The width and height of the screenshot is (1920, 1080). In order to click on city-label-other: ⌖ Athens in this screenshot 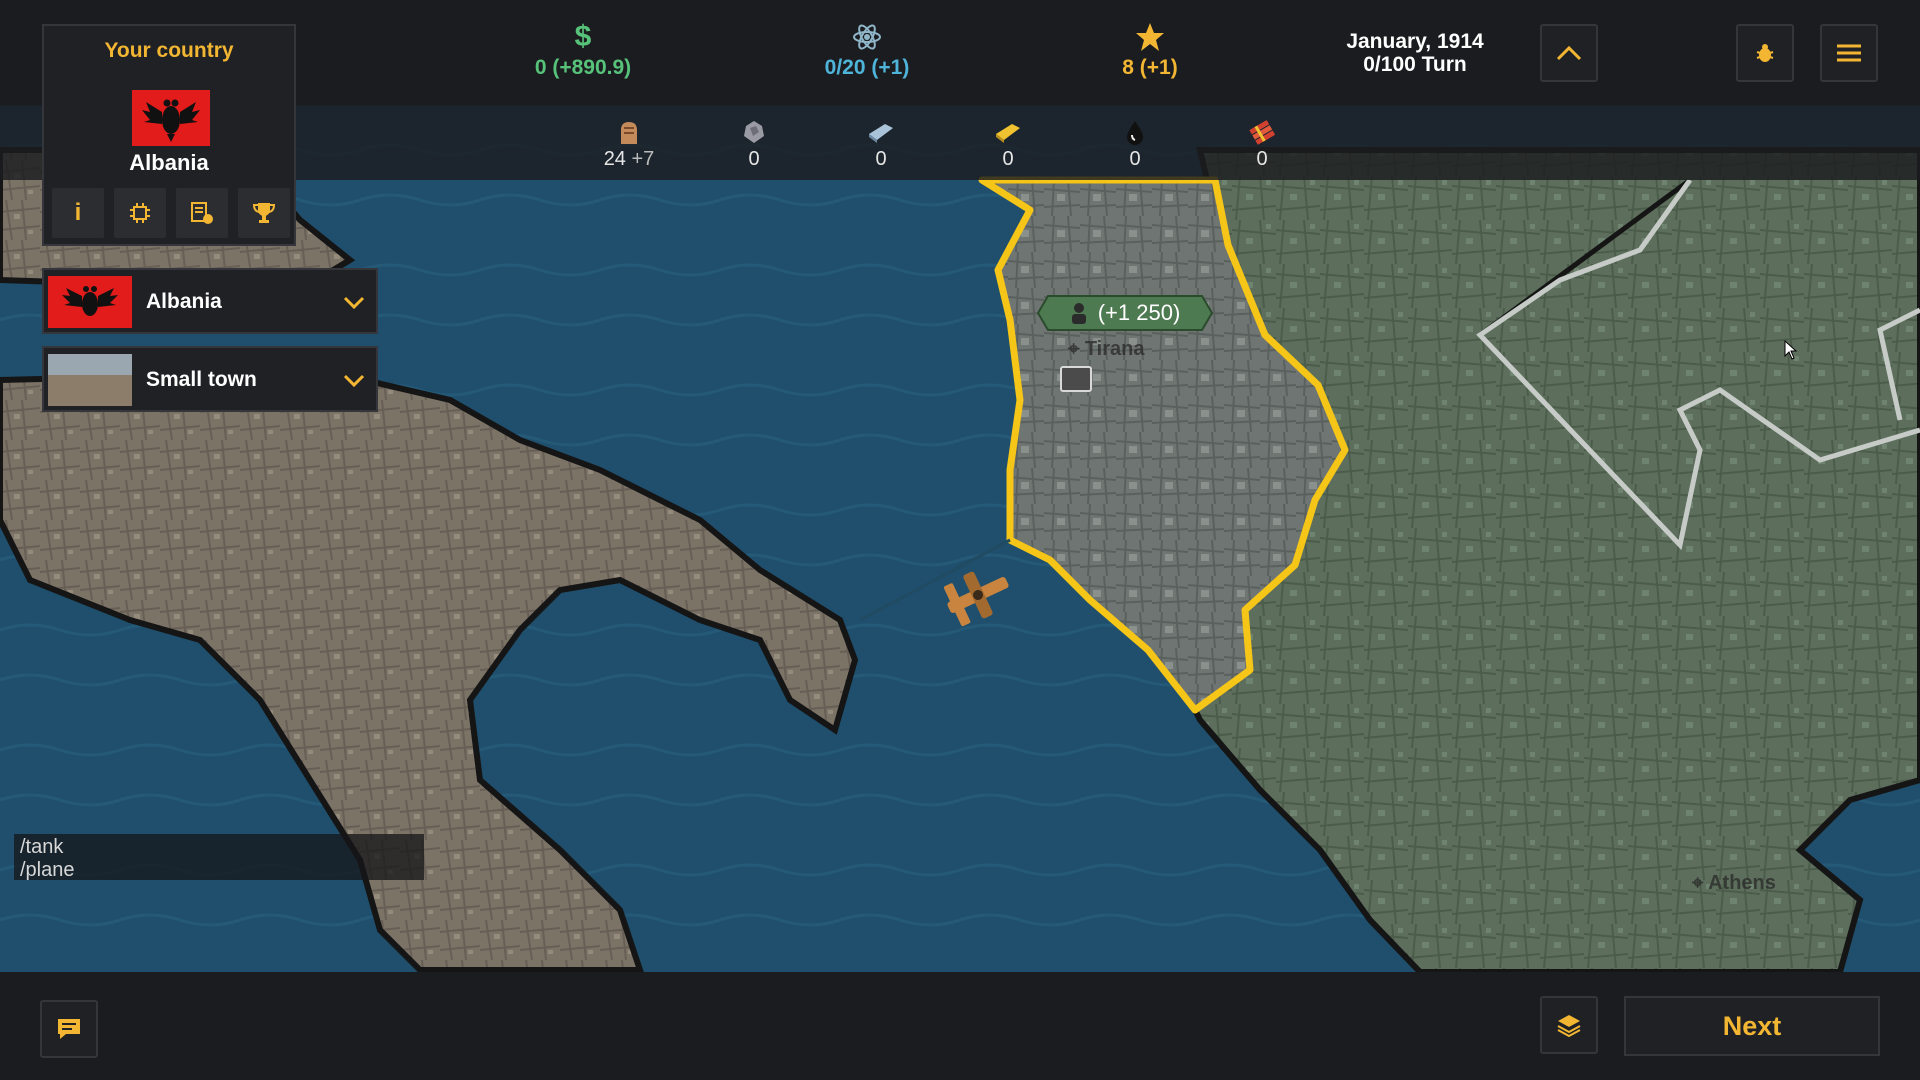, I will do `click(1734, 883)`.